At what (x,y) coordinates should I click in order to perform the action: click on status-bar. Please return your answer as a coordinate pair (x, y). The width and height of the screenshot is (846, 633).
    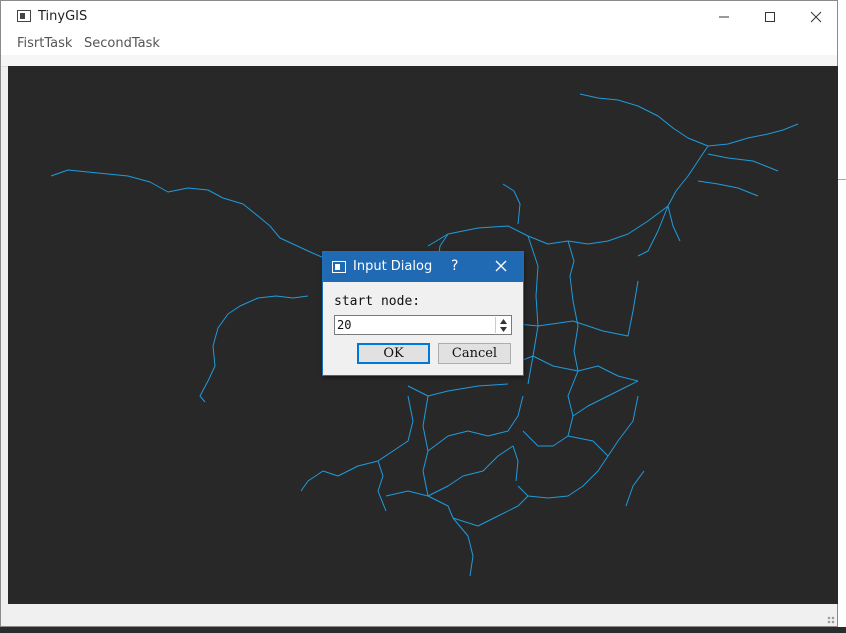
    Looking at the image, I should click on (419, 615).